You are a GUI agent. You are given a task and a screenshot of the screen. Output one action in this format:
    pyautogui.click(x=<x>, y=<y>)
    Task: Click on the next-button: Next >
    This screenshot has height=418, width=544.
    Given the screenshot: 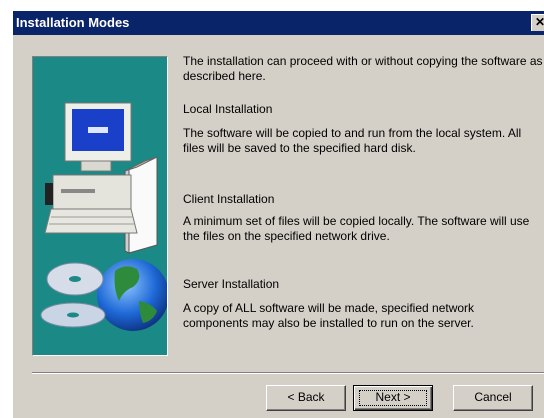 What is the action you would take?
    pyautogui.click(x=393, y=398)
    